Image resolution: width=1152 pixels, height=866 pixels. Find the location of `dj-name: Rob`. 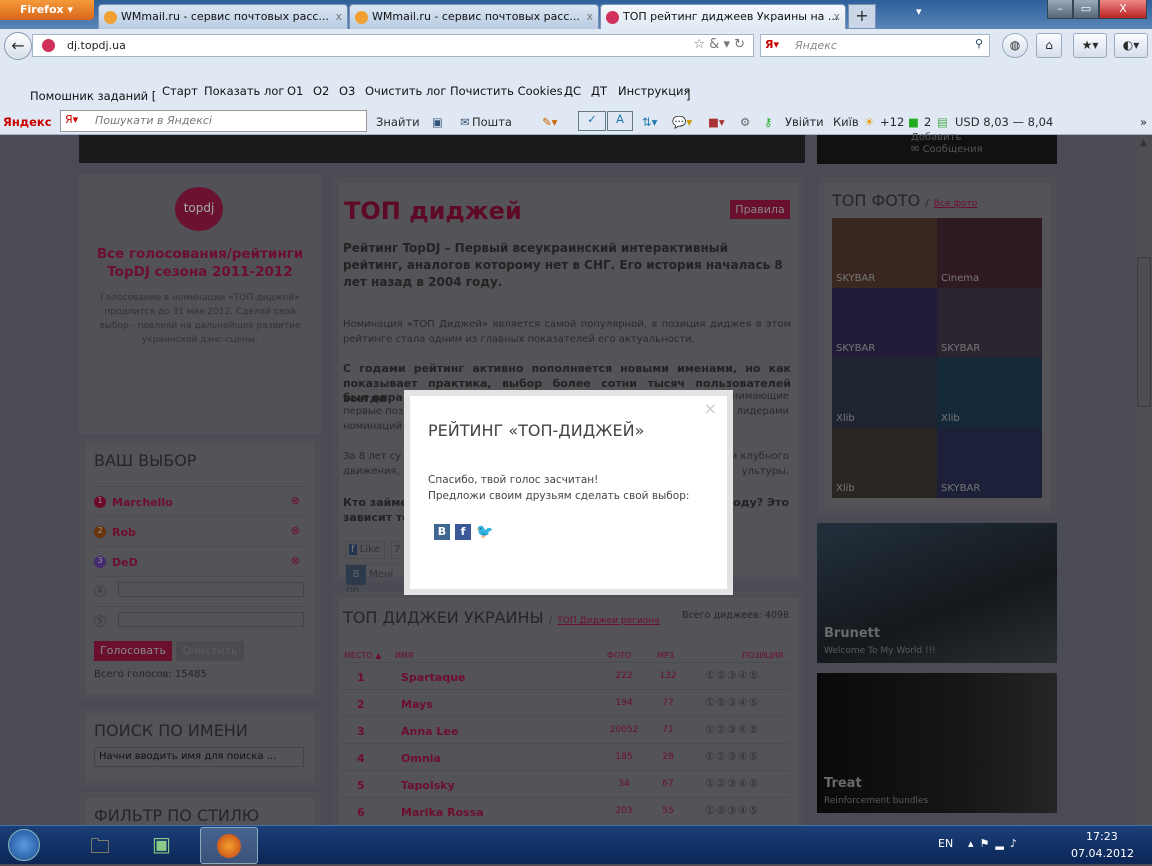

dj-name: Rob is located at coordinates (124, 532).